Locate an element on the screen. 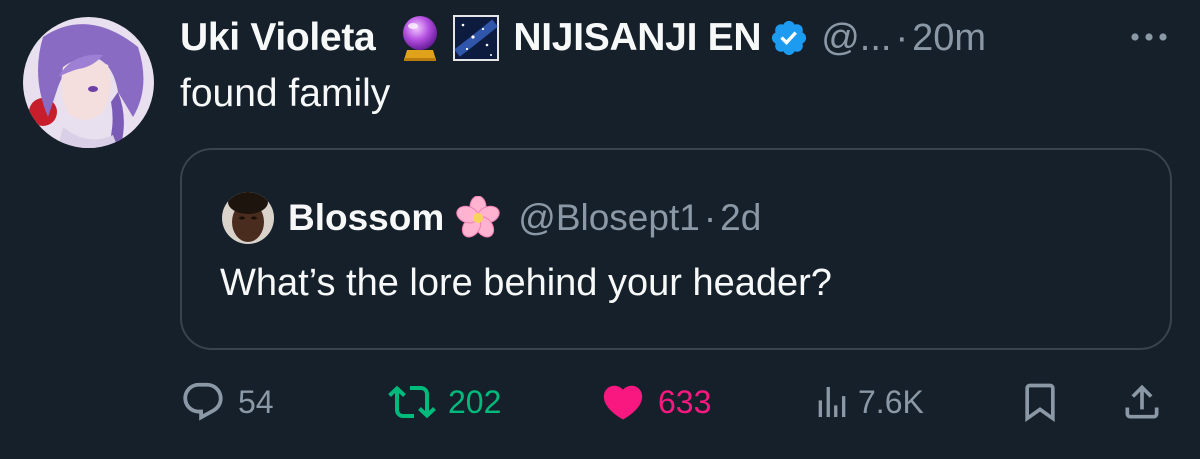 The image size is (1200, 459). tweet-header: Uki Violeta NIJISANJI EN @... · 20m is located at coordinates (583, 38).